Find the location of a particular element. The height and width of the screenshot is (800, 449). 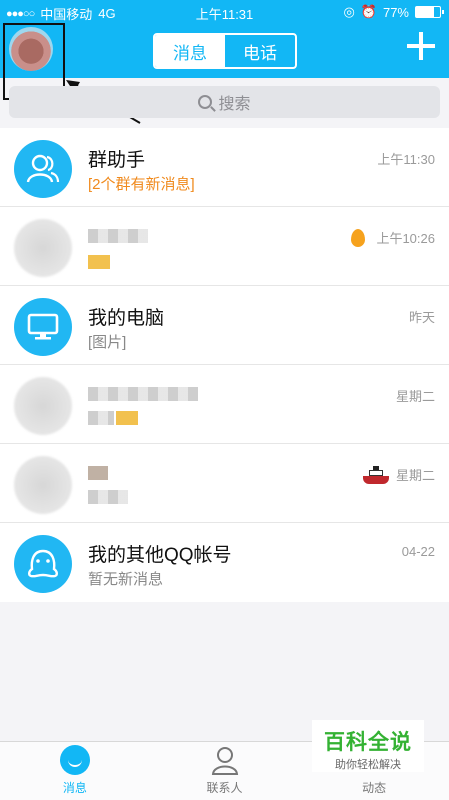

watermark-subtitle: 助你轻松解决 is located at coordinates (368, 765).